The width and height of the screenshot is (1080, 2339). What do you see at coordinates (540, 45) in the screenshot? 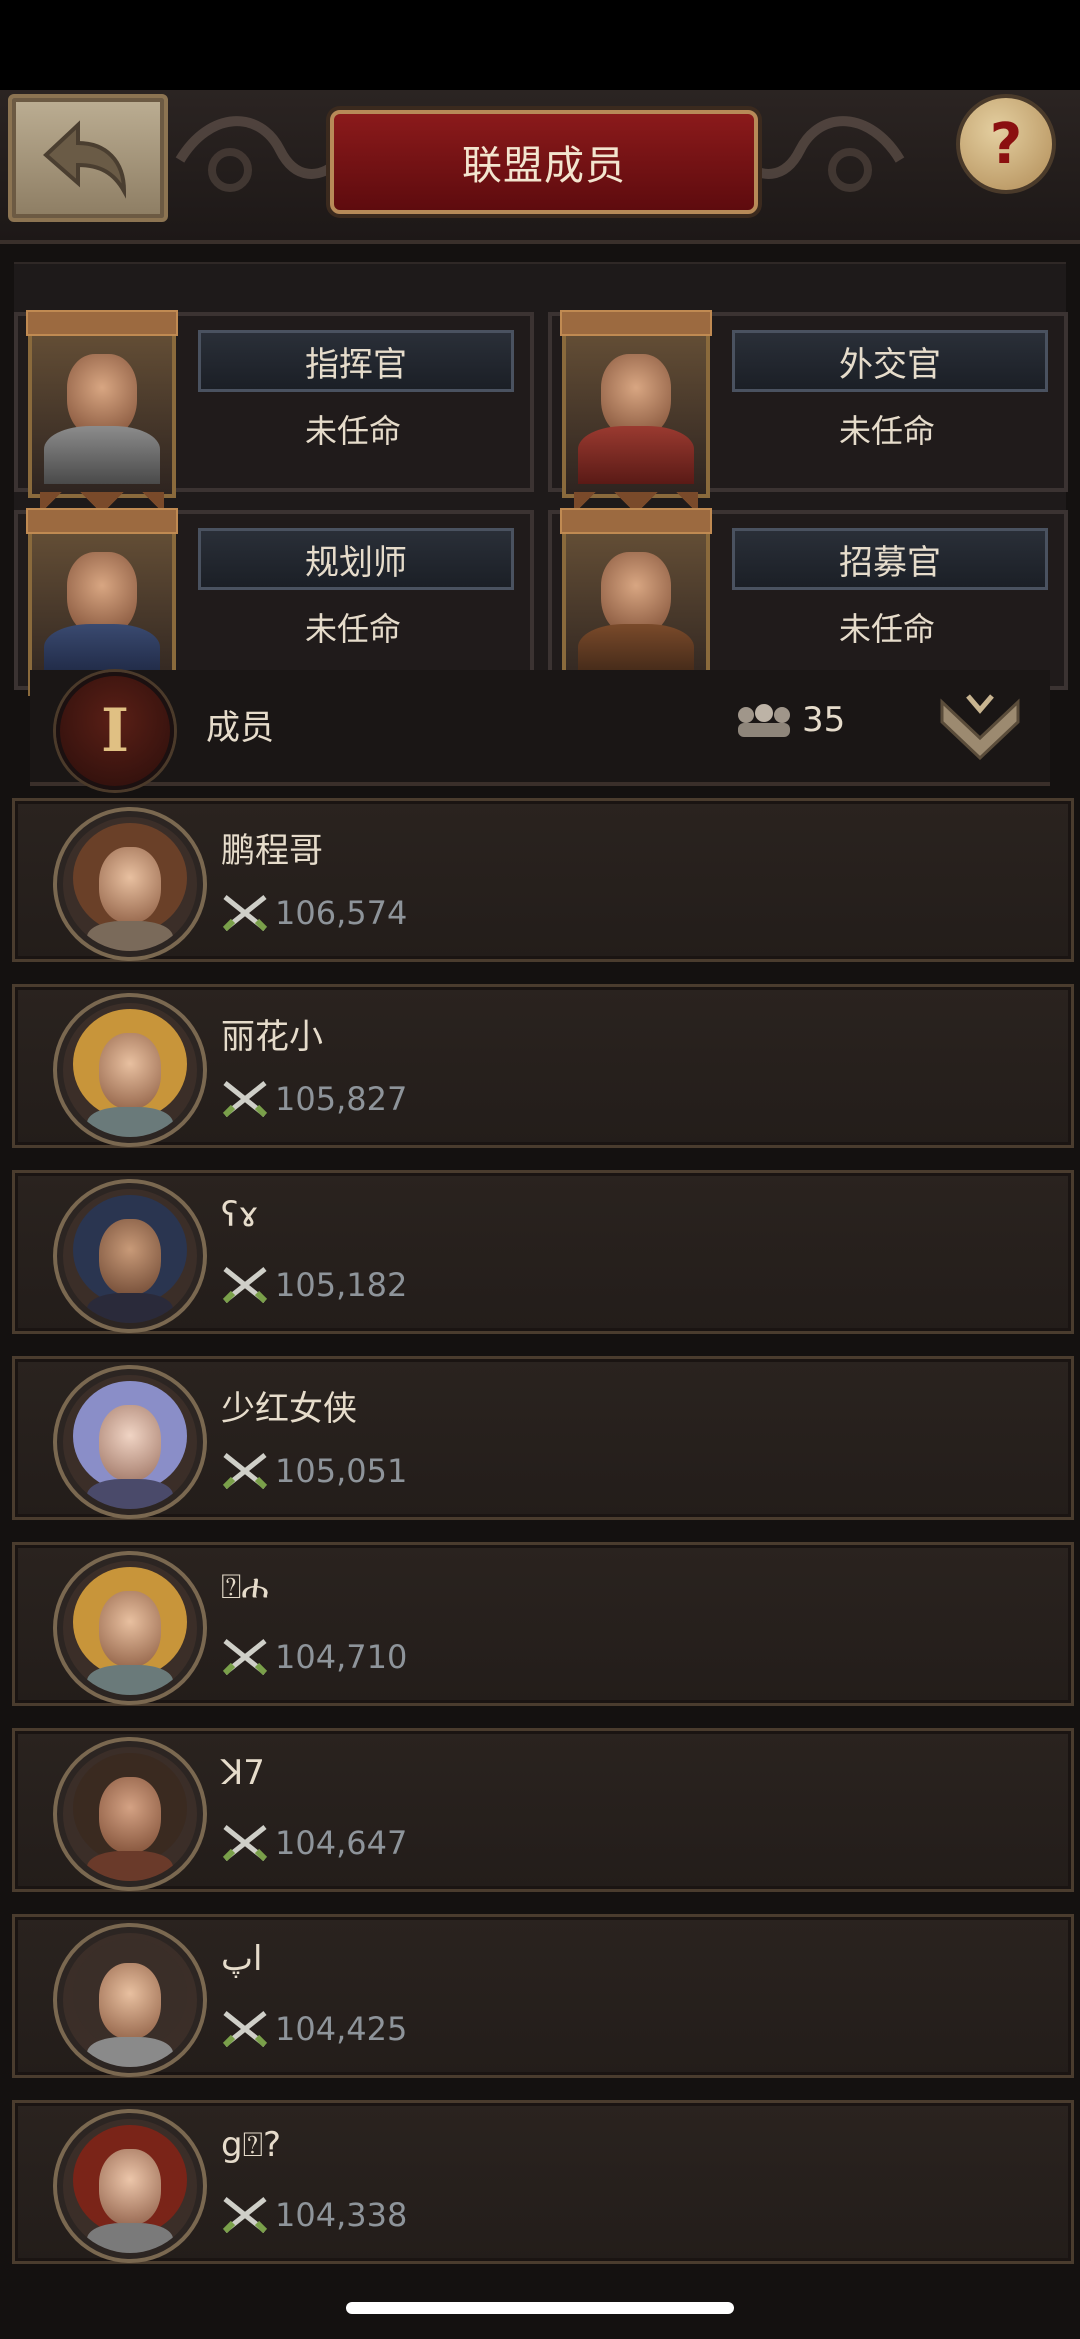
I see `status-bar` at bounding box center [540, 45].